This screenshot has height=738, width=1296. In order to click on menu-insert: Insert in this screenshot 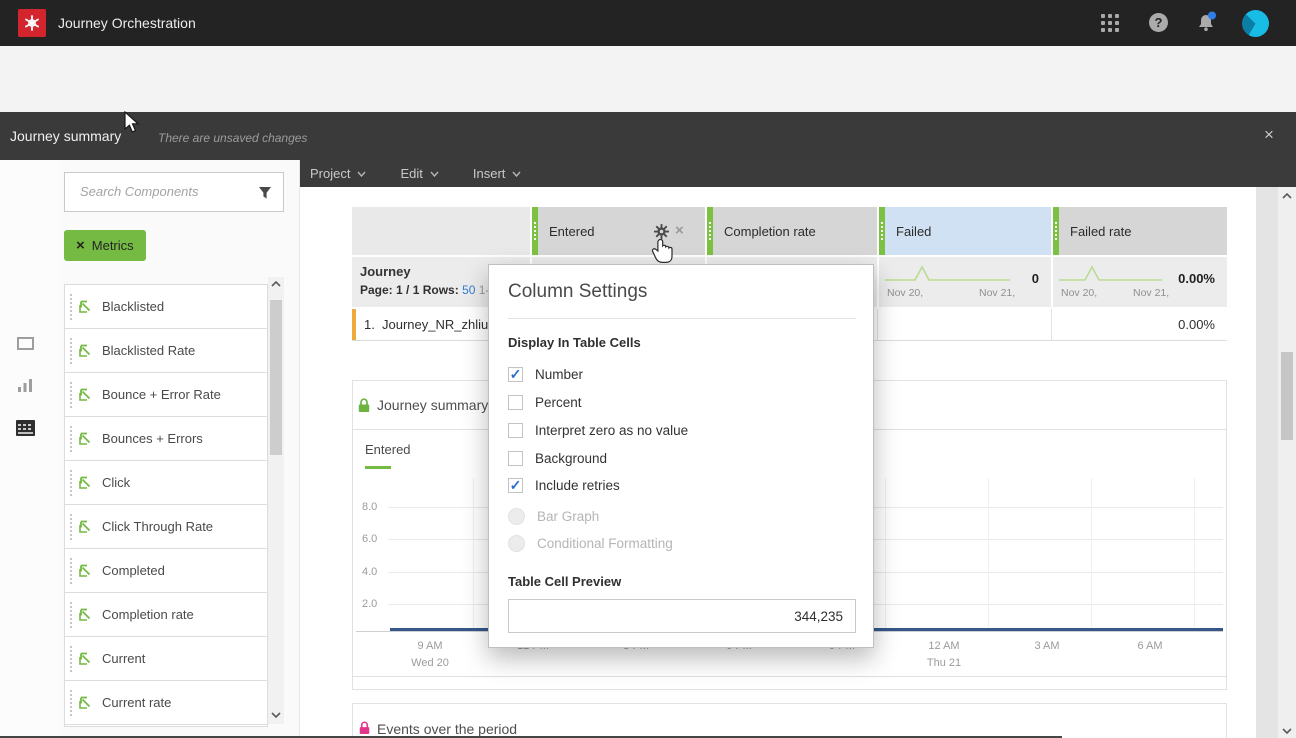, I will do `click(497, 173)`.